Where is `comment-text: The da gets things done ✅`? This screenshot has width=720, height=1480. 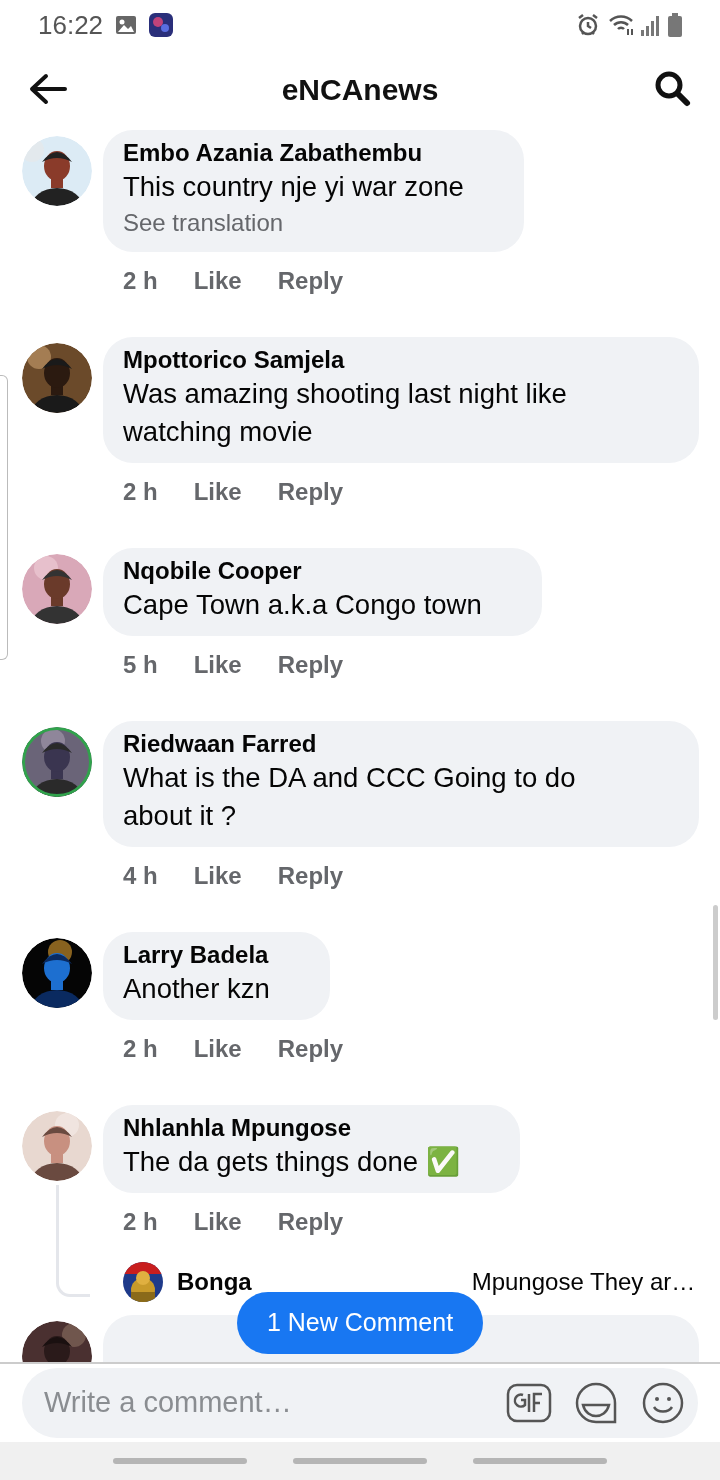
comment-text: The da gets things done ✅ is located at coordinates (292, 1162).